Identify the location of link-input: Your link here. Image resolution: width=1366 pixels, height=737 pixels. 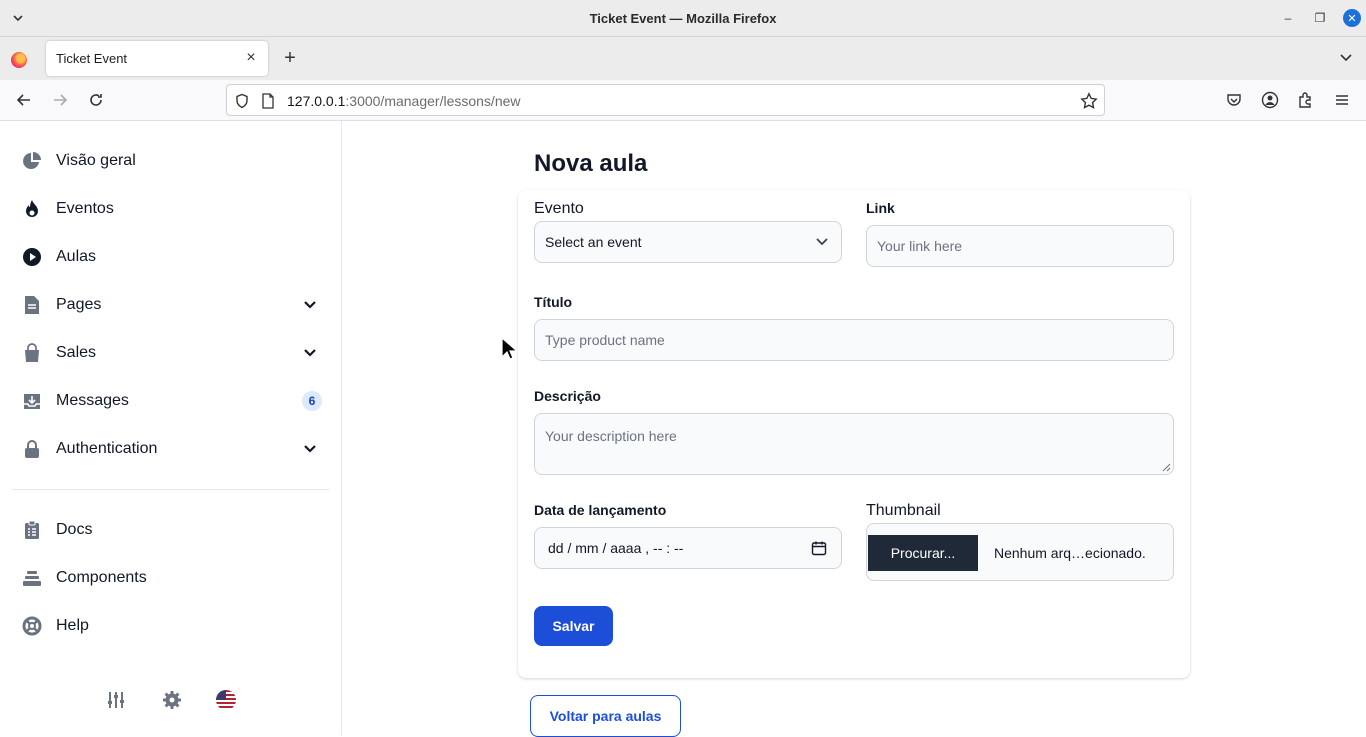
(1020, 246).